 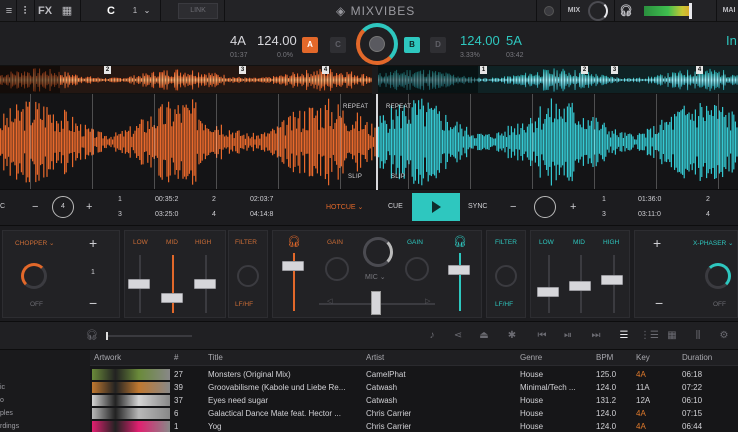 What do you see at coordinates (604, 199) in the screenshot?
I see `rcue-1-num: 1` at bounding box center [604, 199].